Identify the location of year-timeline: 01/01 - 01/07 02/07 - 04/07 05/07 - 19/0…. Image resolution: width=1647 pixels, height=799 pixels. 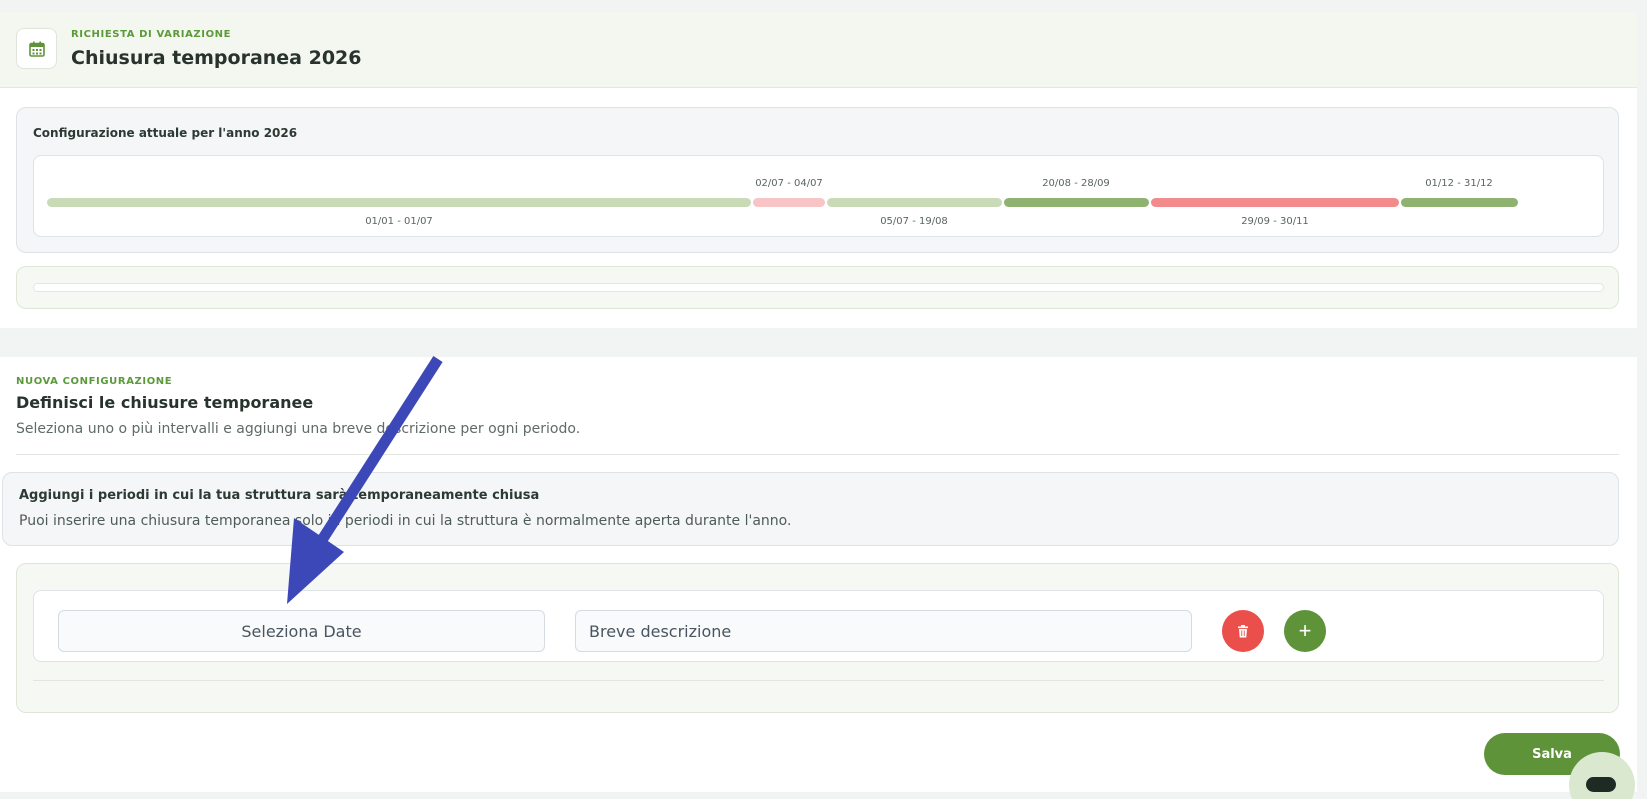
(818, 196).